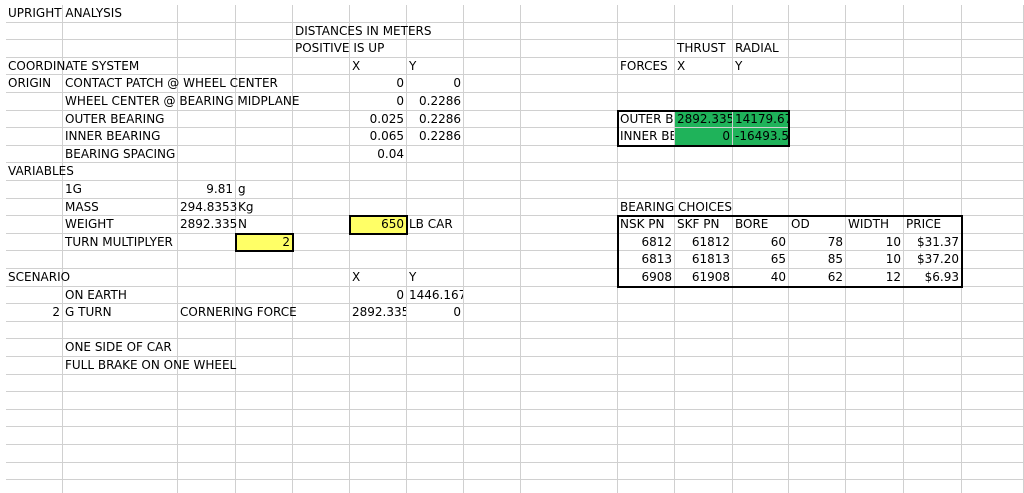  What do you see at coordinates (761, 49) in the screenshot?
I see `cell-r2-c11: RADIAL` at bounding box center [761, 49].